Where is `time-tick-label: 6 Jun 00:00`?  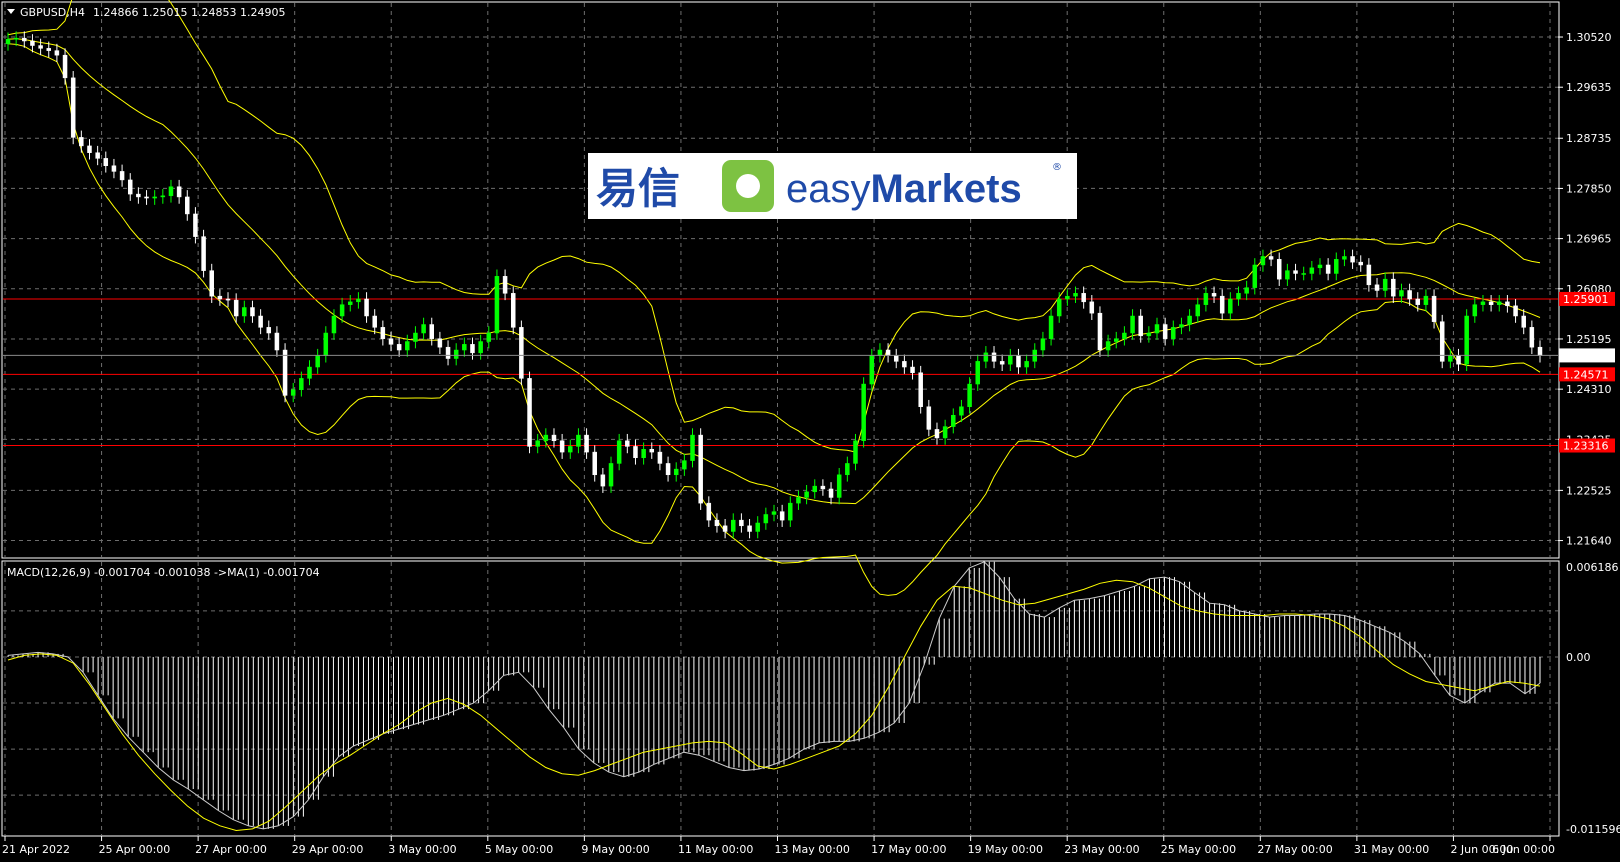 time-tick-label: 6 Jun 00:00 is located at coordinates (1523, 849).